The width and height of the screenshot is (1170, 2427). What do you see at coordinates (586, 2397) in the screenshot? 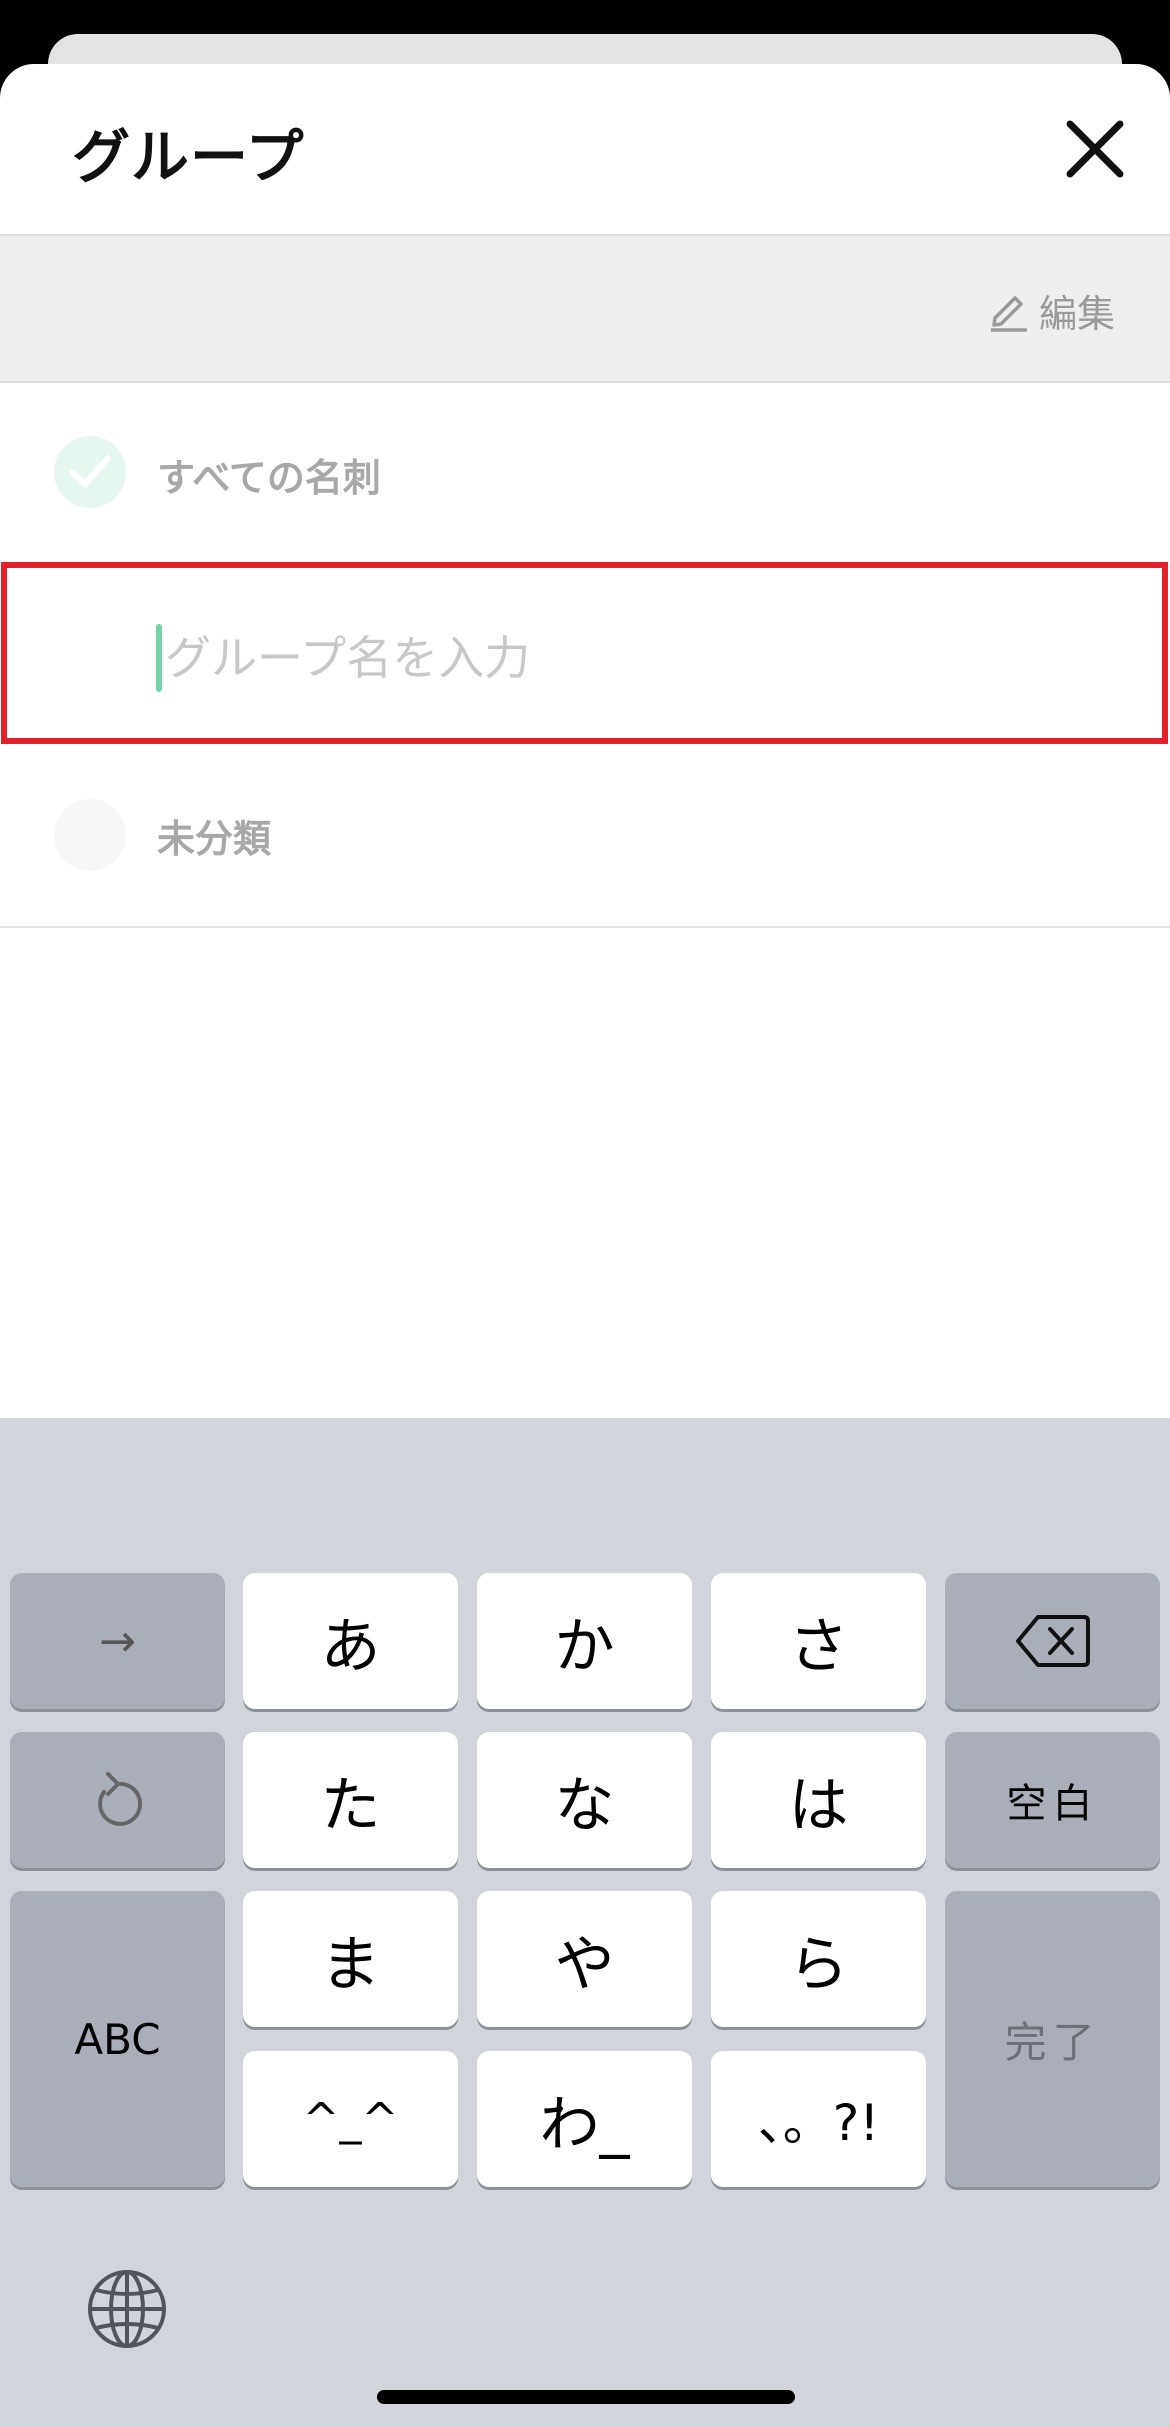
I see `home-indicator` at bounding box center [586, 2397].